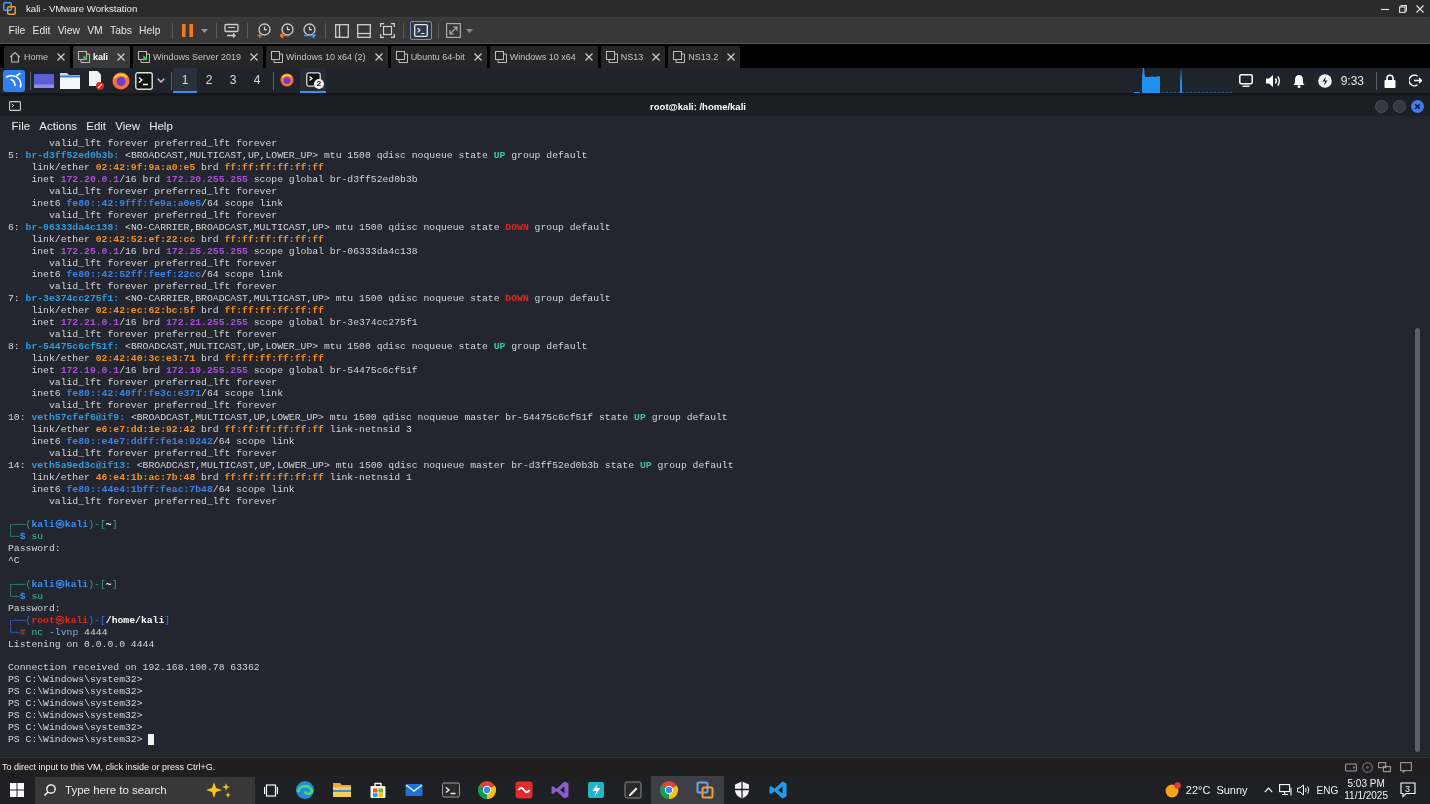 The width and height of the screenshot is (1430, 804). I want to click on scrollbar, so click(1417, 540).